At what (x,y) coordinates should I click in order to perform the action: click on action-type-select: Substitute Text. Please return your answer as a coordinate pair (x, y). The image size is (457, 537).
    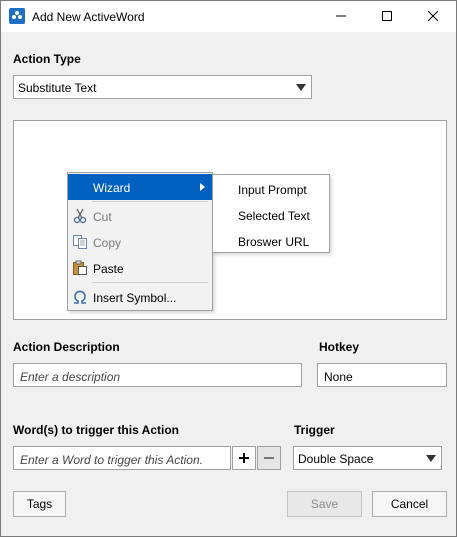
    Looking at the image, I should click on (162, 87).